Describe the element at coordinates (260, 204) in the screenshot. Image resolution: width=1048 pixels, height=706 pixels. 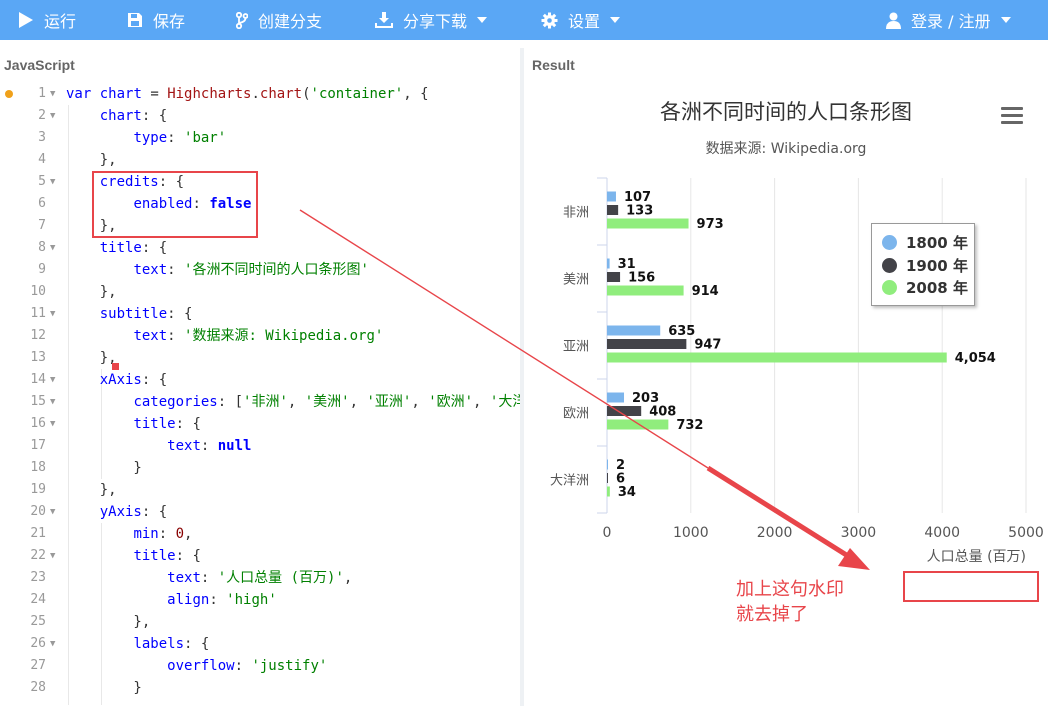
I see `code-line: 6 enabled: false` at that location.